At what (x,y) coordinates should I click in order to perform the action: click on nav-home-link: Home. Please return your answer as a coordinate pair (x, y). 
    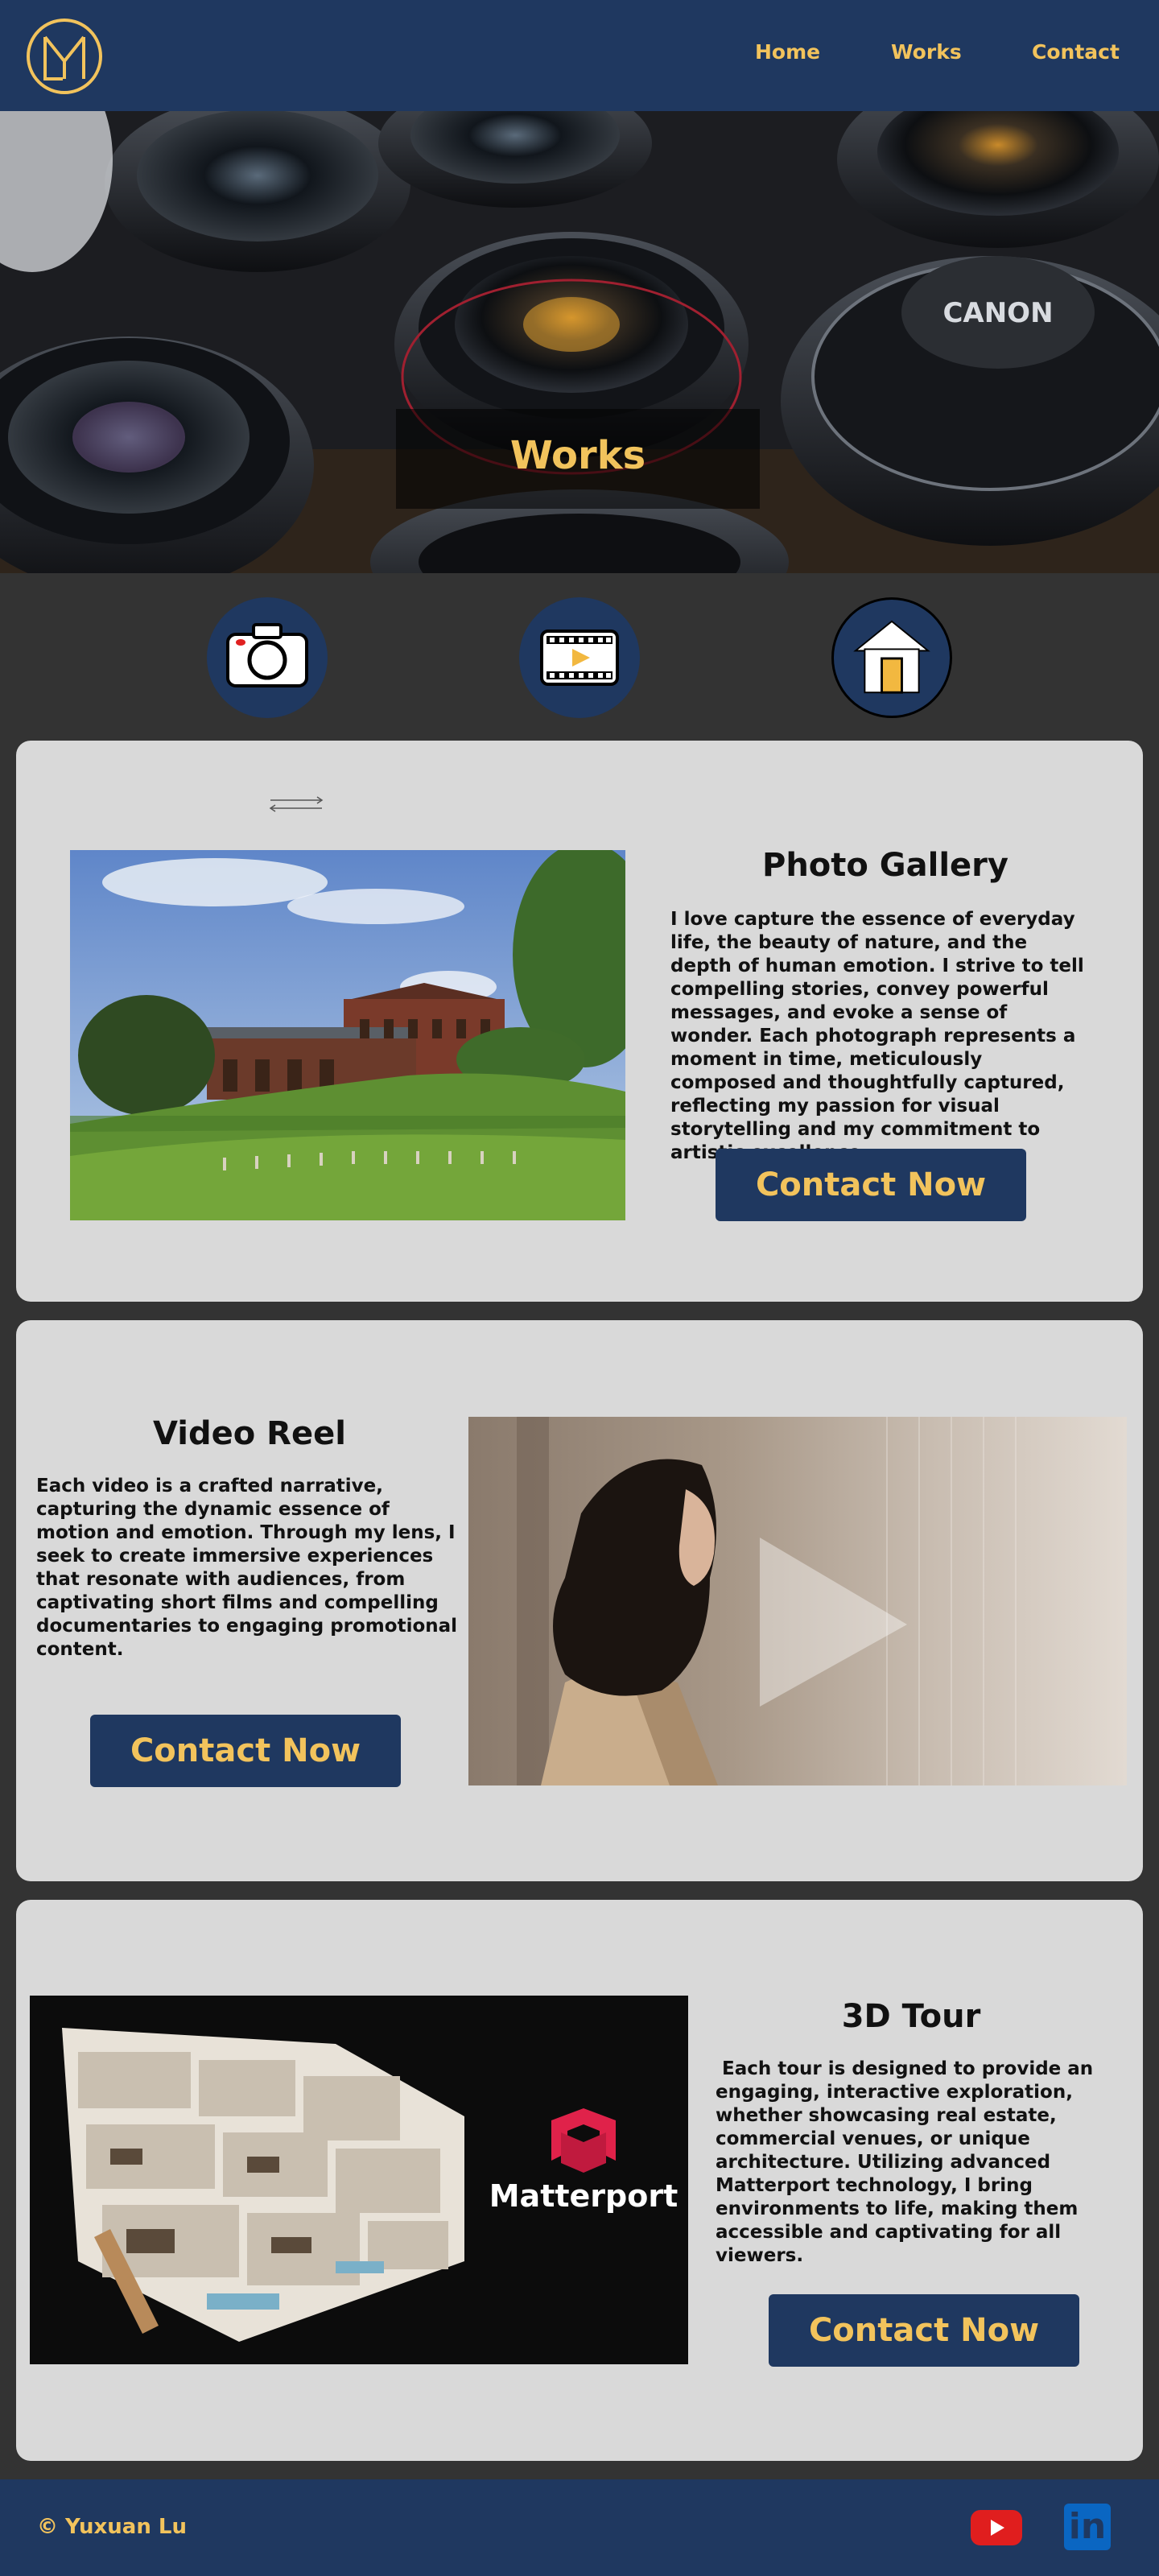
    Looking at the image, I should click on (787, 52).